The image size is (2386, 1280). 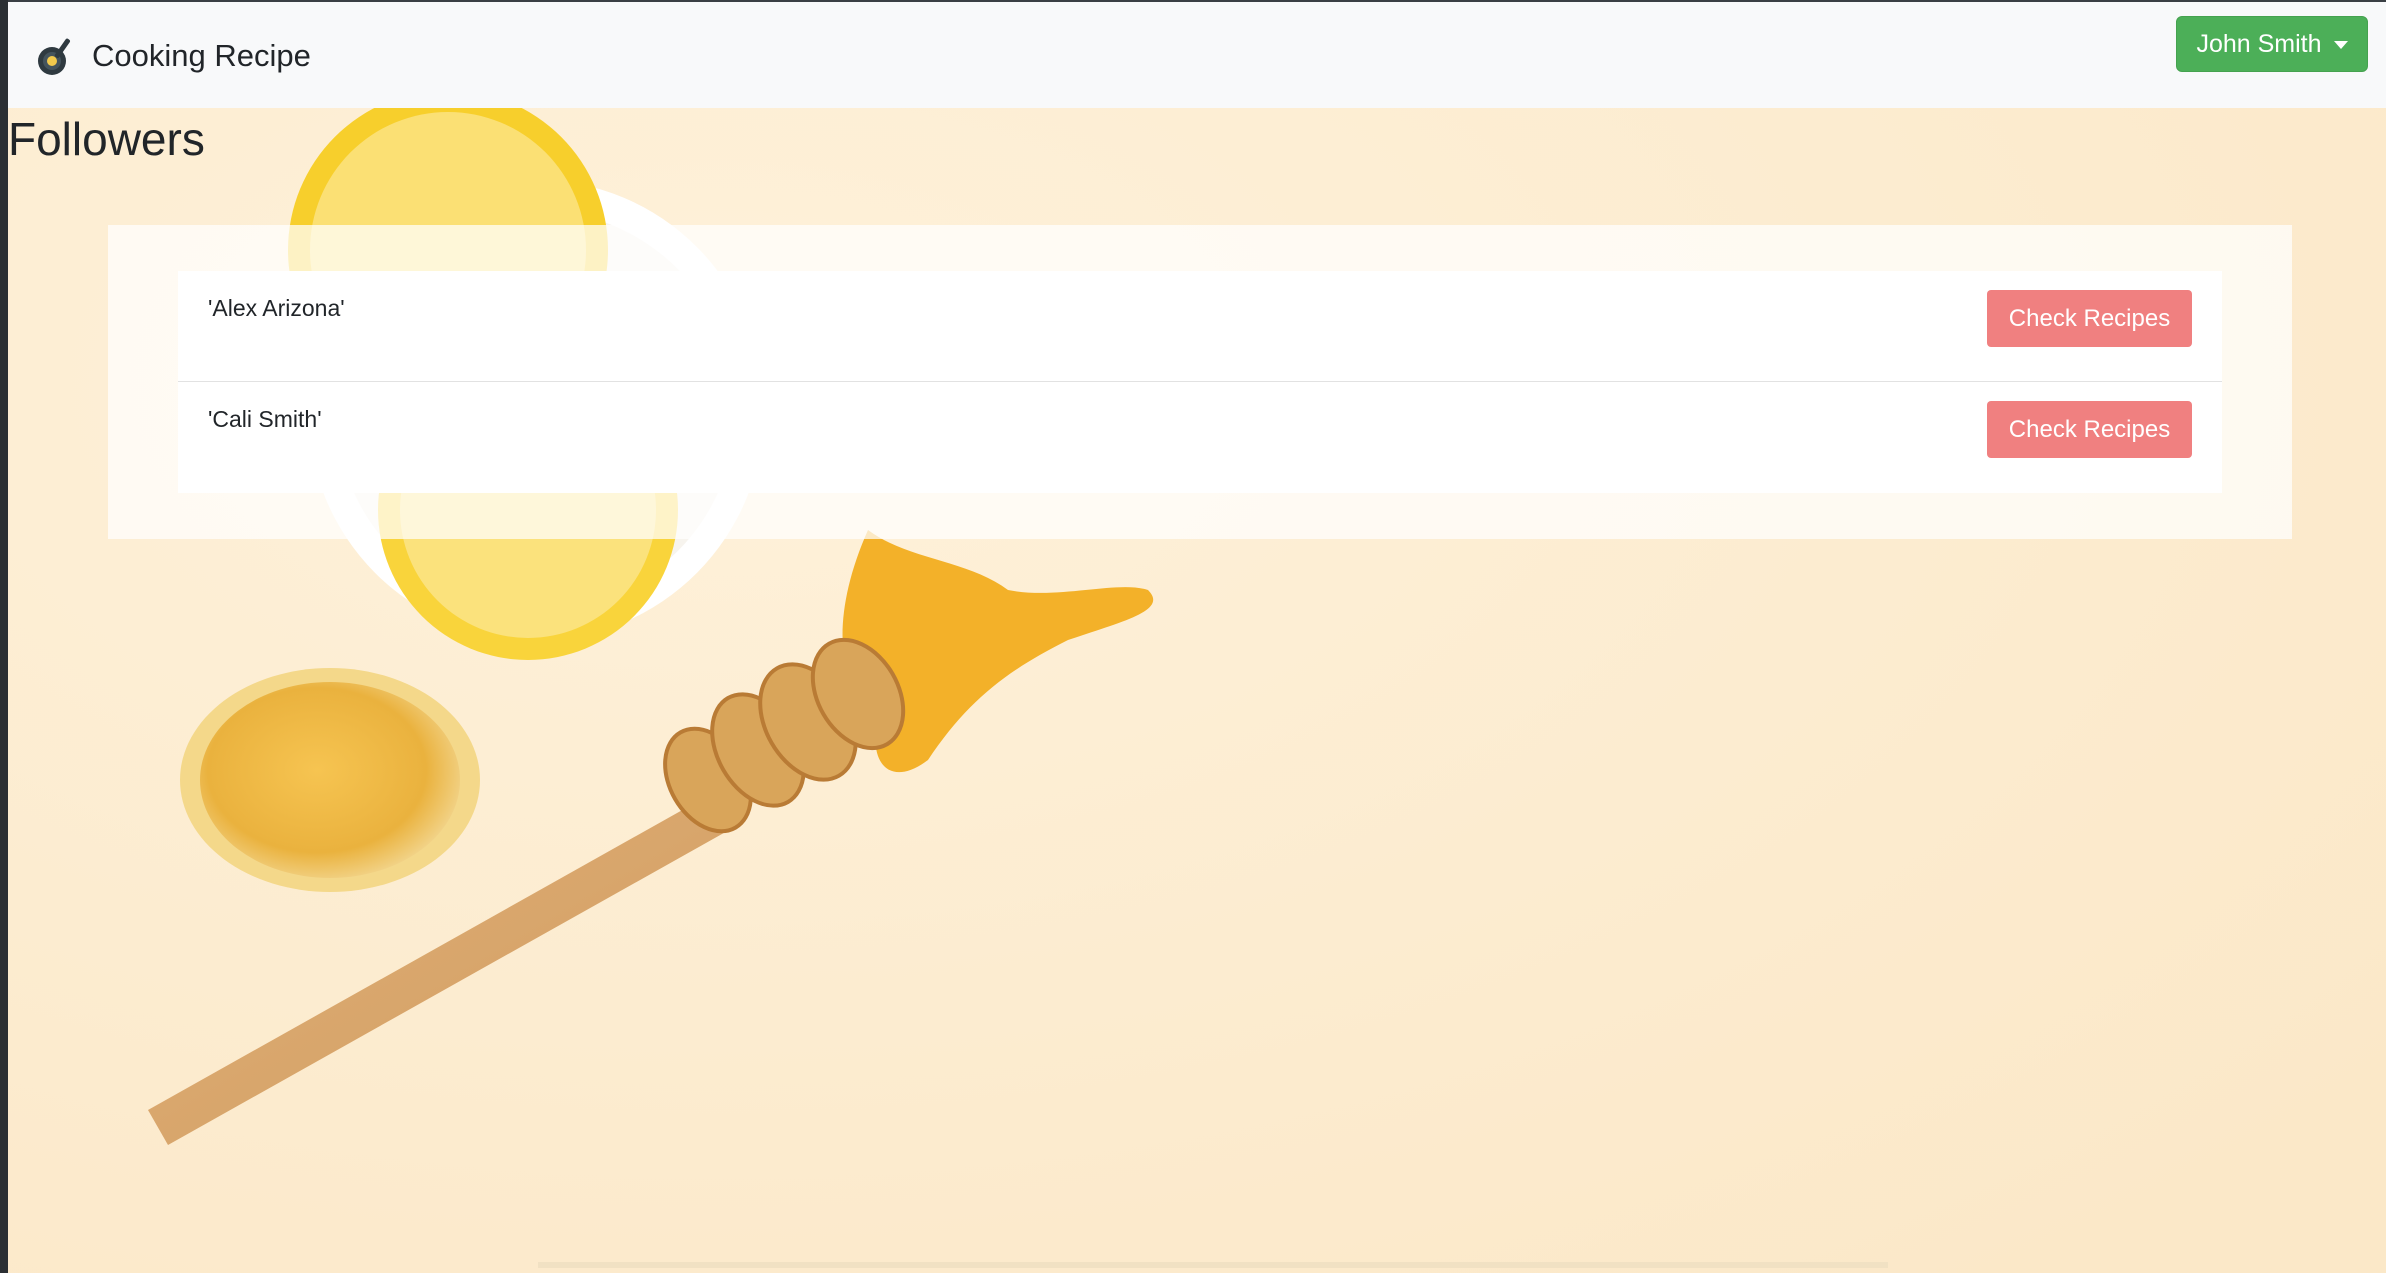 I want to click on brand: Cooking Recipe, so click(x=171, y=56).